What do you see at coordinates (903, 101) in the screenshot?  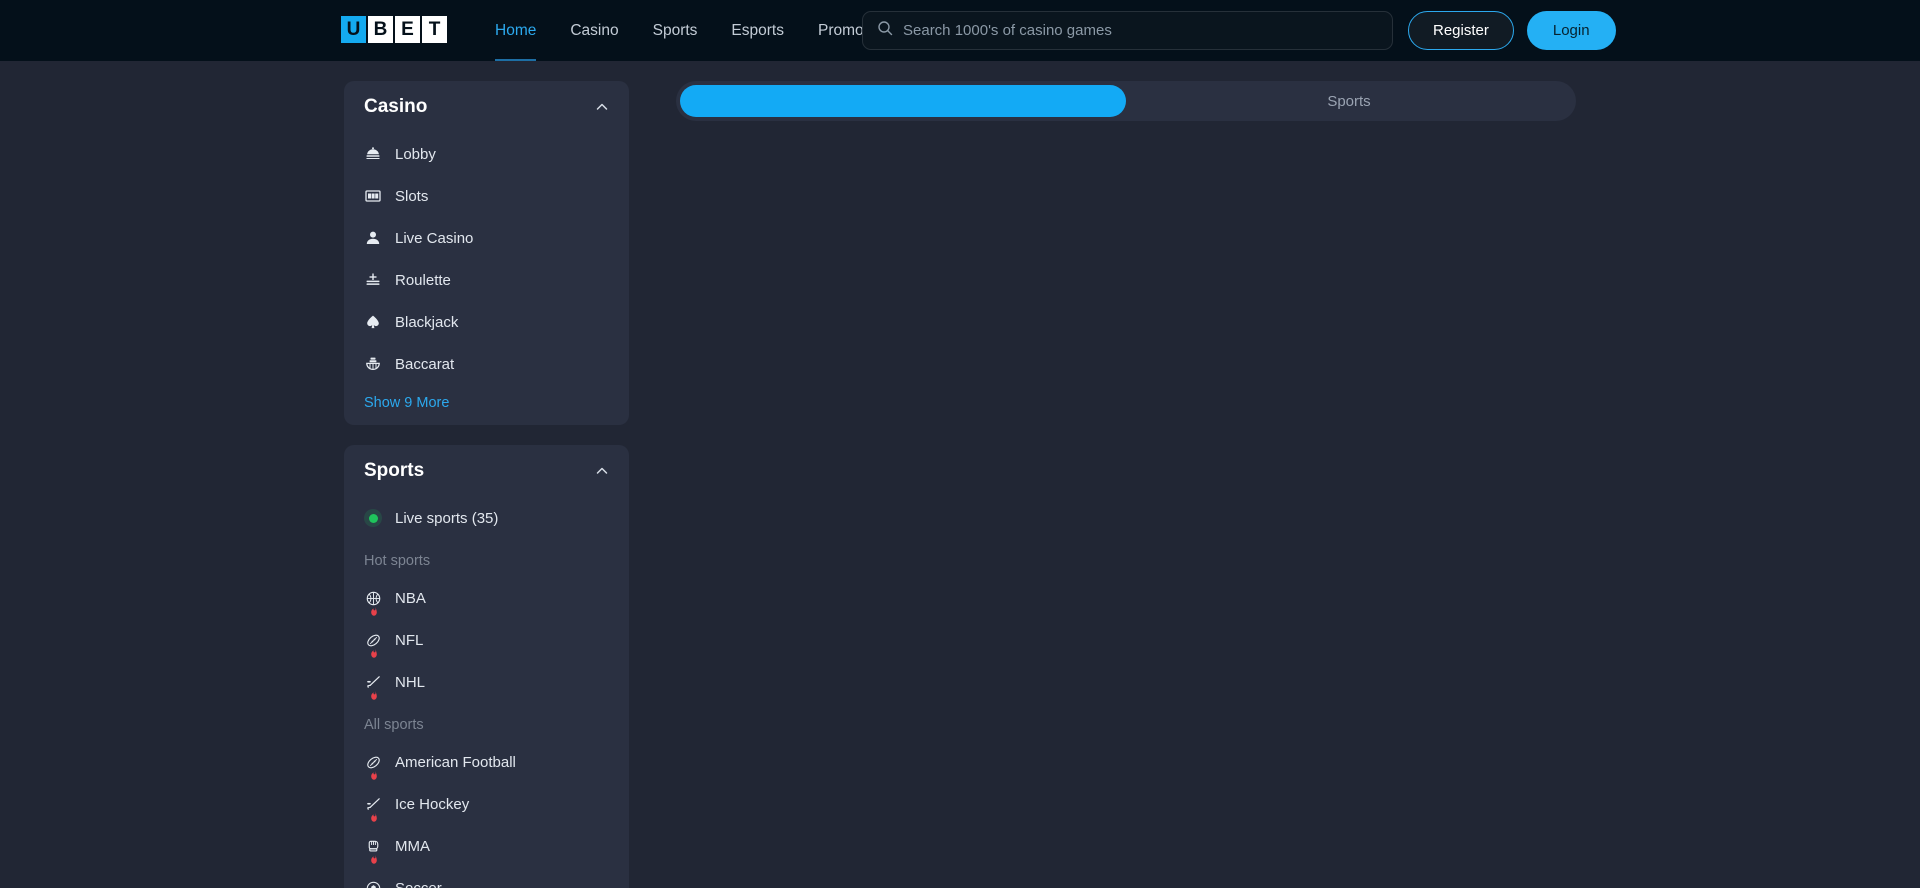 I see `toggle-option-casino` at bounding box center [903, 101].